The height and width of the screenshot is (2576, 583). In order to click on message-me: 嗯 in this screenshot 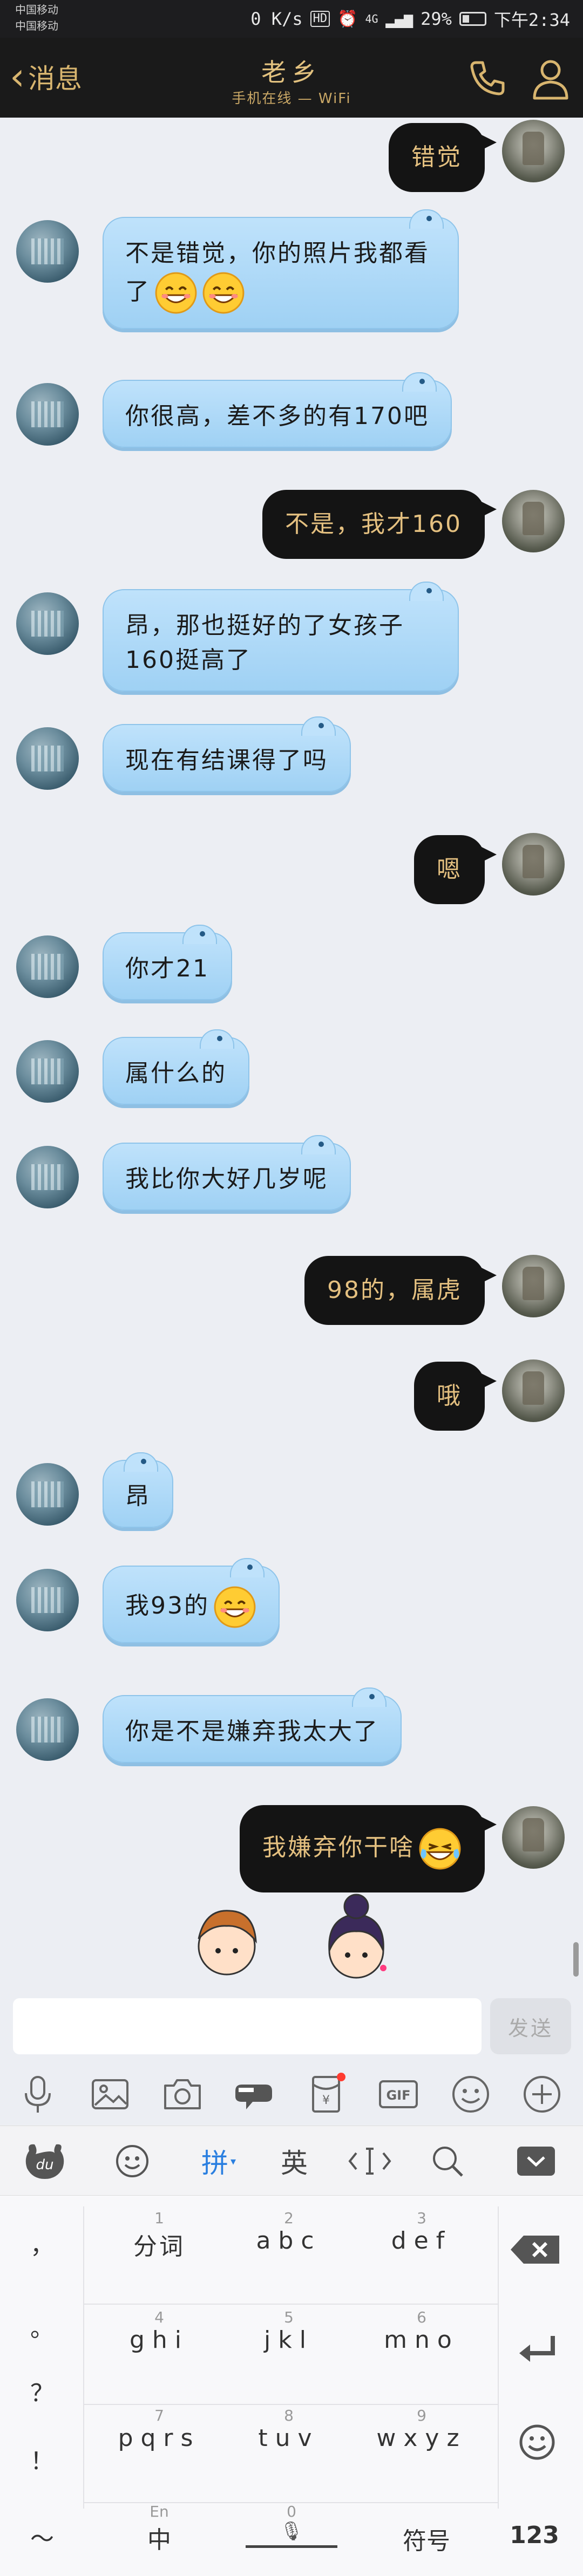, I will do `click(456, 869)`.